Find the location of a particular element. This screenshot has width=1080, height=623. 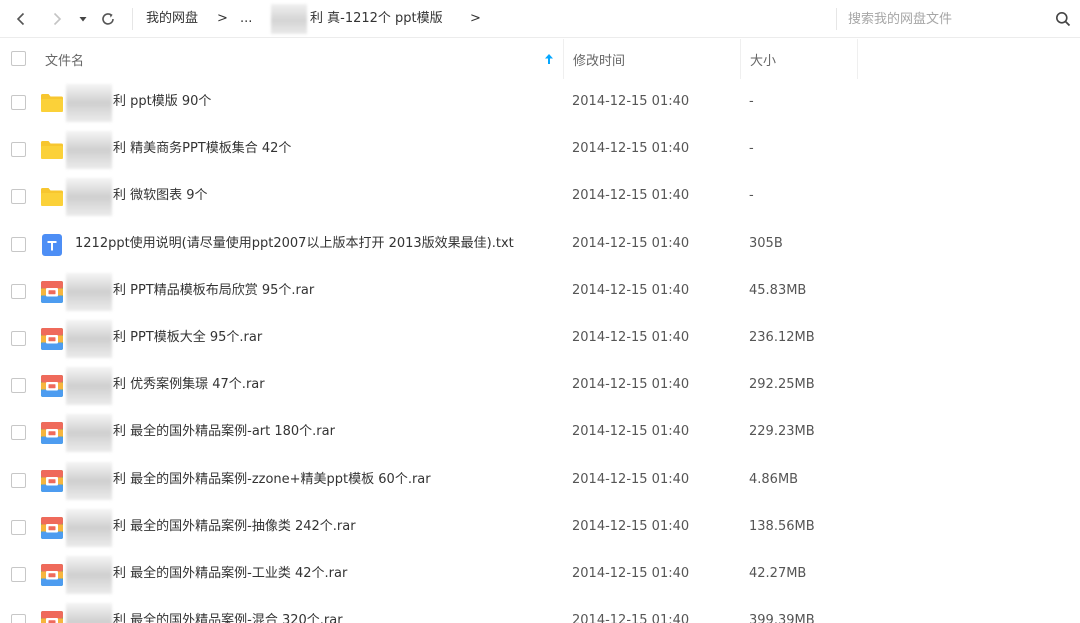

file-list-header: 文件名 修改时间 大小 is located at coordinates (540, 59).